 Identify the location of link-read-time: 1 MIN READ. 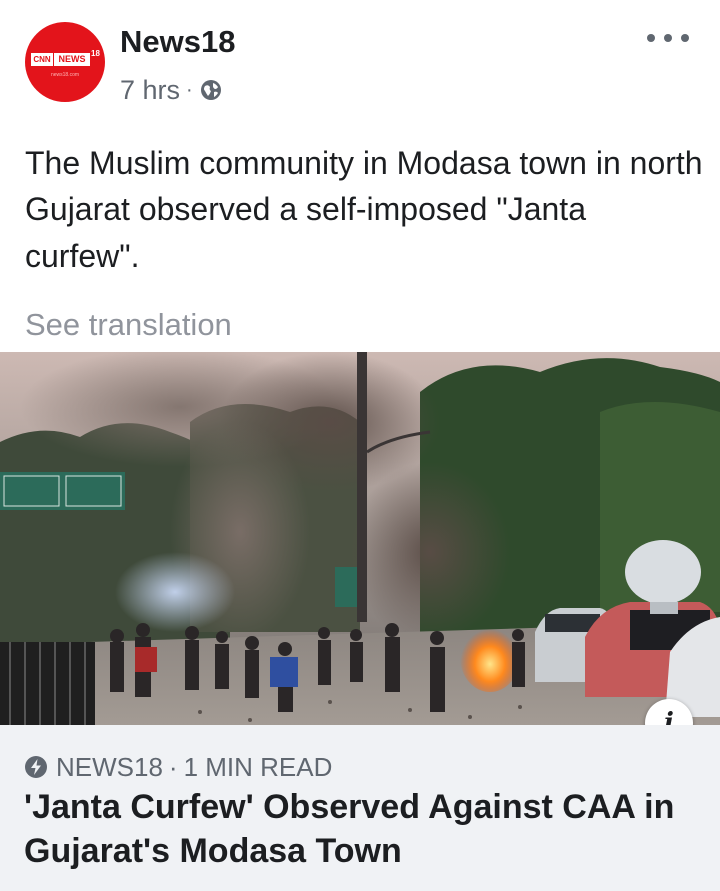
(258, 766).